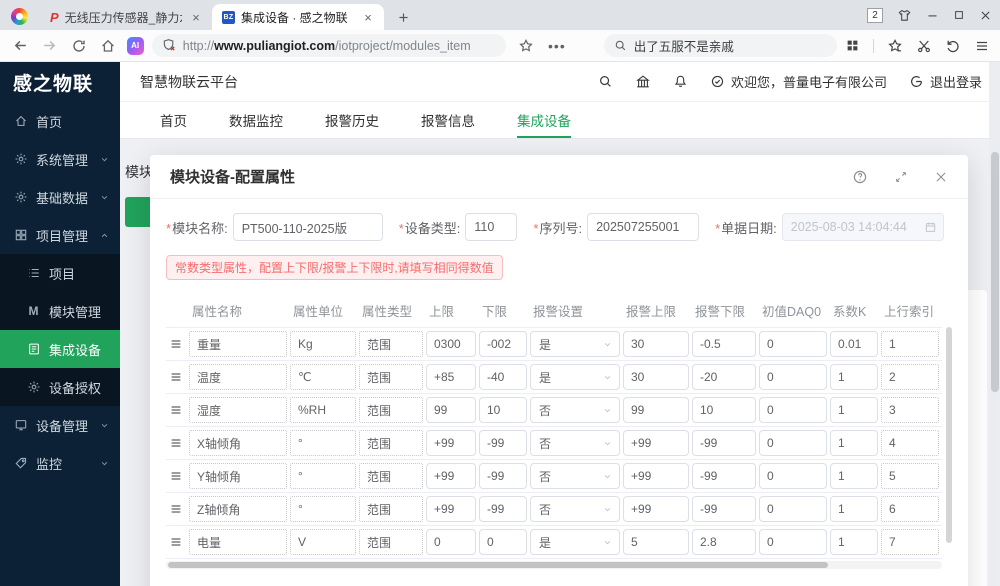 This screenshot has width=1000, height=586. I want to click on sidebar-item-模块管理: M 模块管理, so click(60, 311).